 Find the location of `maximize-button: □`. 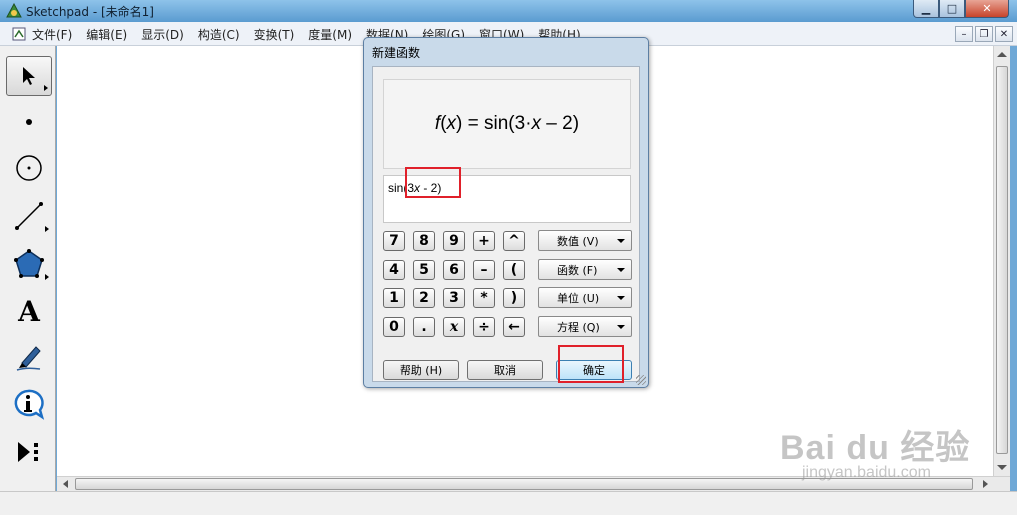

maximize-button: □ is located at coordinates (952, 9).